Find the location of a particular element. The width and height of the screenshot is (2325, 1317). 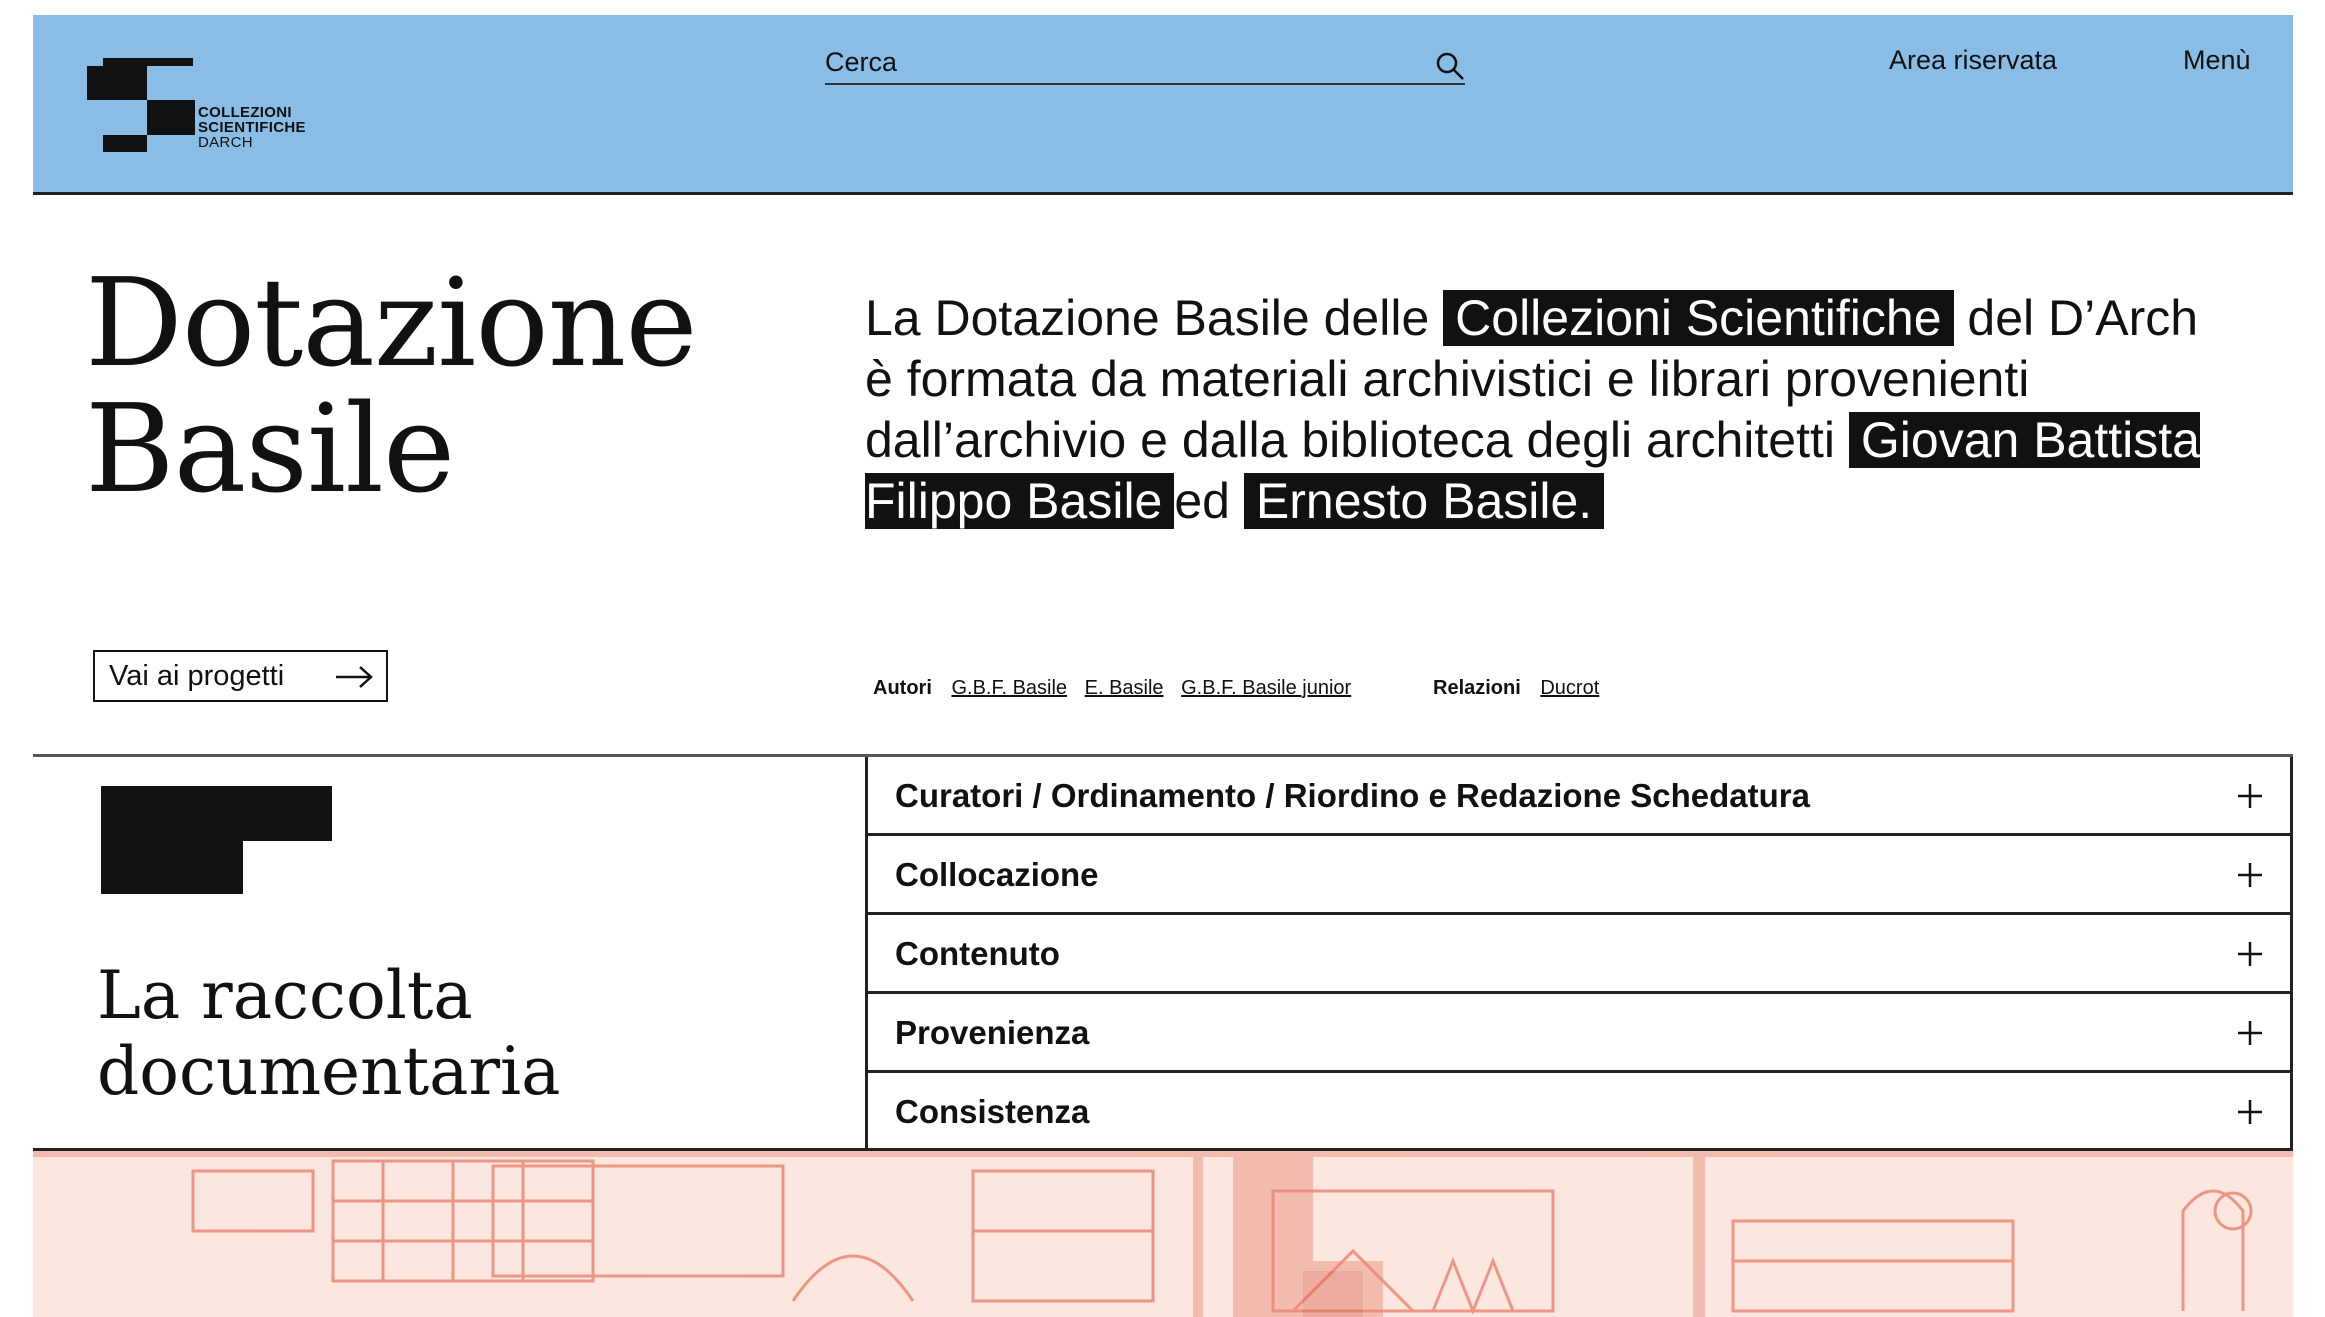

go-to-projects-button: Vai ai progetti is located at coordinates (240, 676).